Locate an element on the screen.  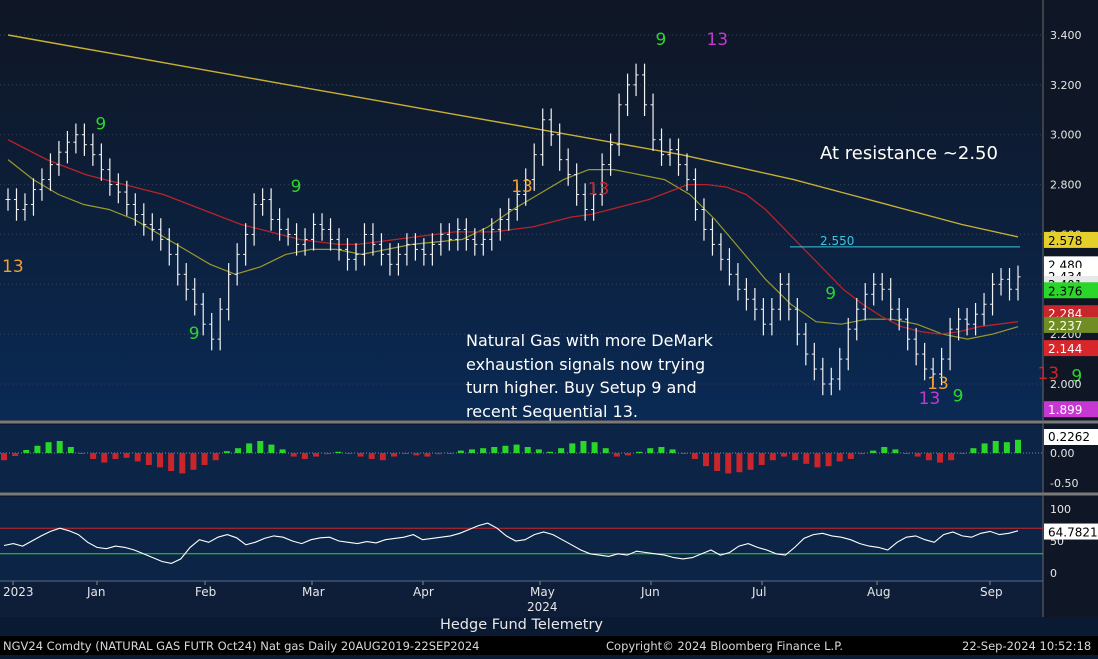
indicator-tick-label: -0.50 is located at coordinates (1064, 483).